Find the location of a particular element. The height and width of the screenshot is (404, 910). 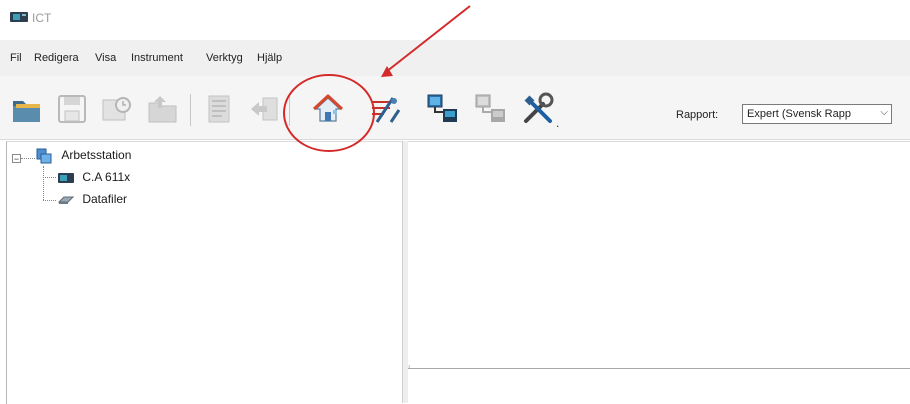

folder-export-icon is located at coordinates (162, 109).